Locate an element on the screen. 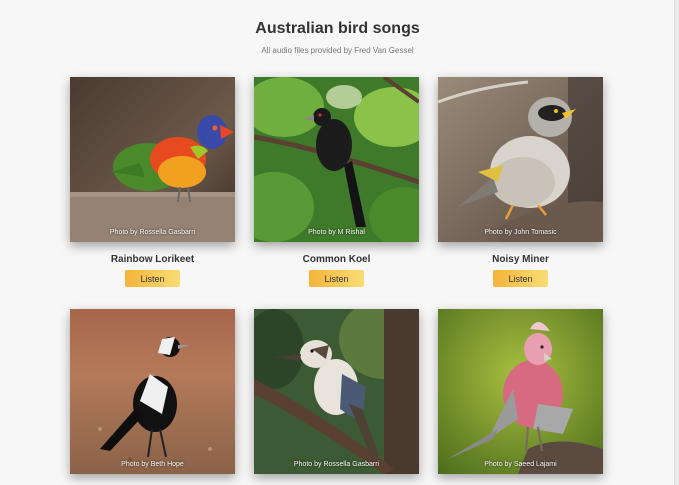  bird-photo: Photo by M Rishal is located at coordinates (336, 159).